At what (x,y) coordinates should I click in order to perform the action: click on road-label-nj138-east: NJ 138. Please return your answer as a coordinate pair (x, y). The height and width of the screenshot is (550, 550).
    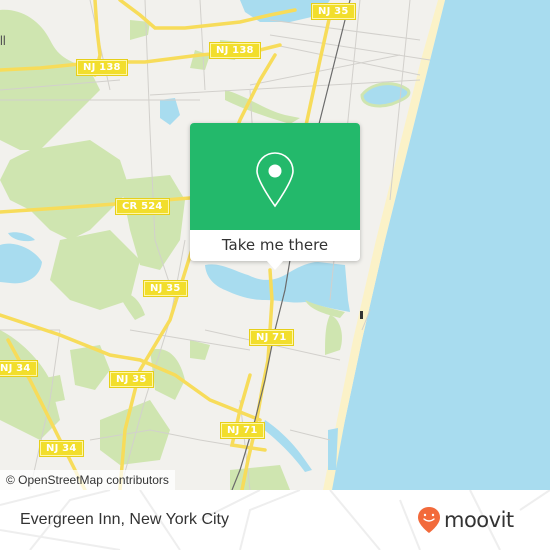
    Looking at the image, I should click on (235, 50).